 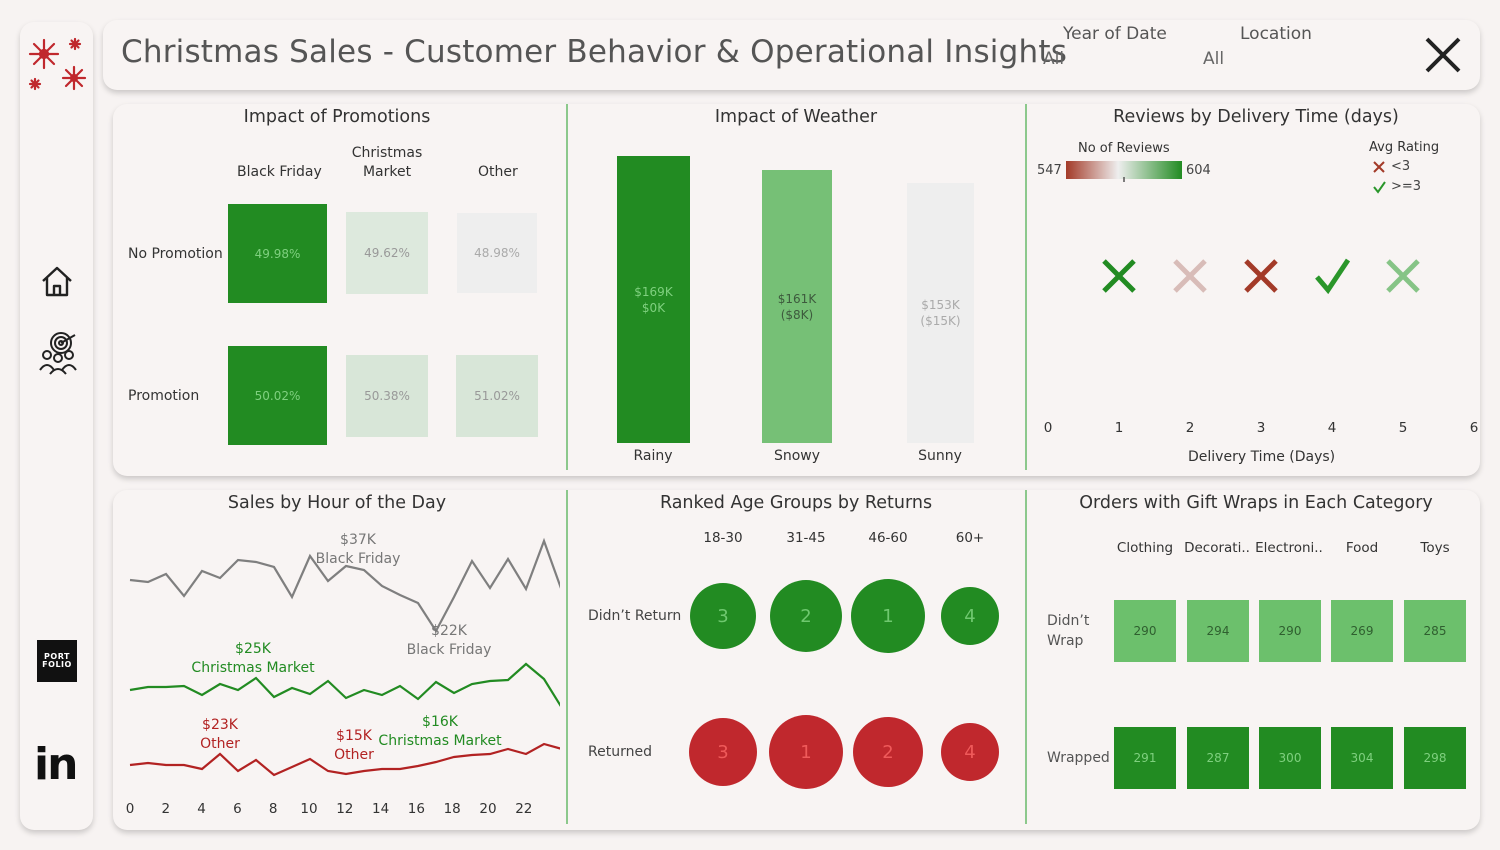 What do you see at coordinates (797, 298) in the screenshot?
I see `weather-bar-value: $161K` at bounding box center [797, 298].